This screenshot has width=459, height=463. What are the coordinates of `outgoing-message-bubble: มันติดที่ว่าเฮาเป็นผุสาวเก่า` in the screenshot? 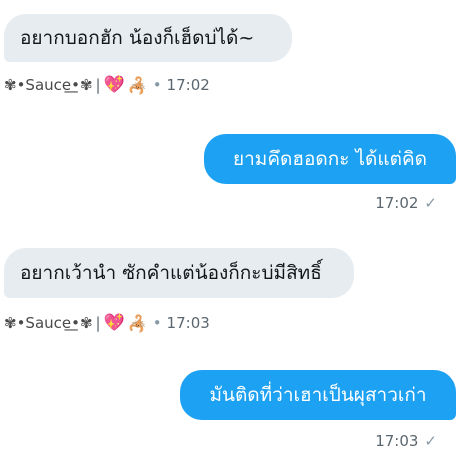 It's located at (318, 395).